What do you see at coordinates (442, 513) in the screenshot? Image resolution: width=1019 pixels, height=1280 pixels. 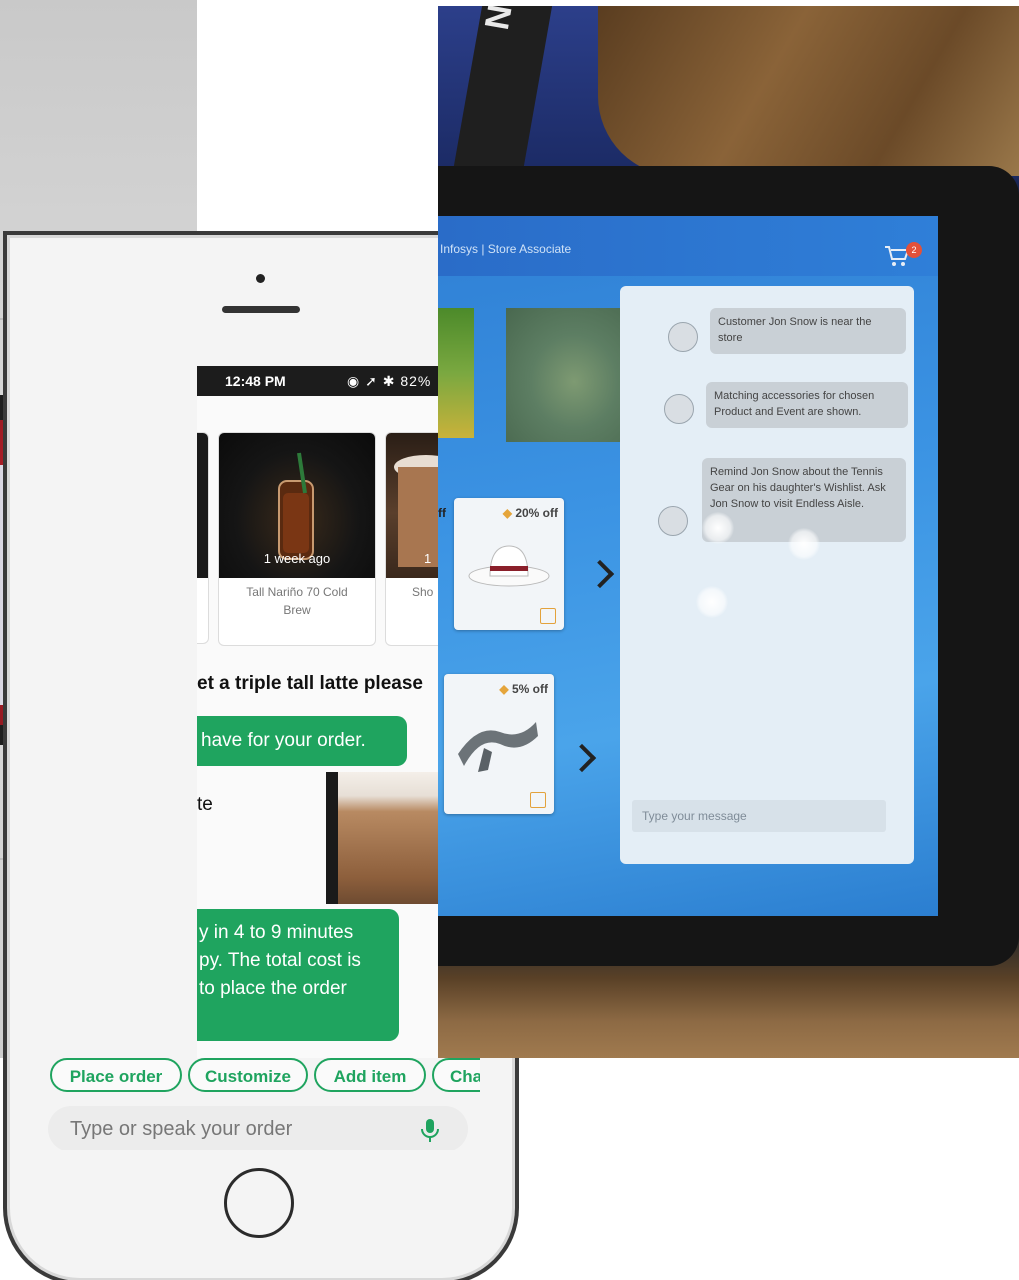 I see `partial-discount: ff` at bounding box center [442, 513].